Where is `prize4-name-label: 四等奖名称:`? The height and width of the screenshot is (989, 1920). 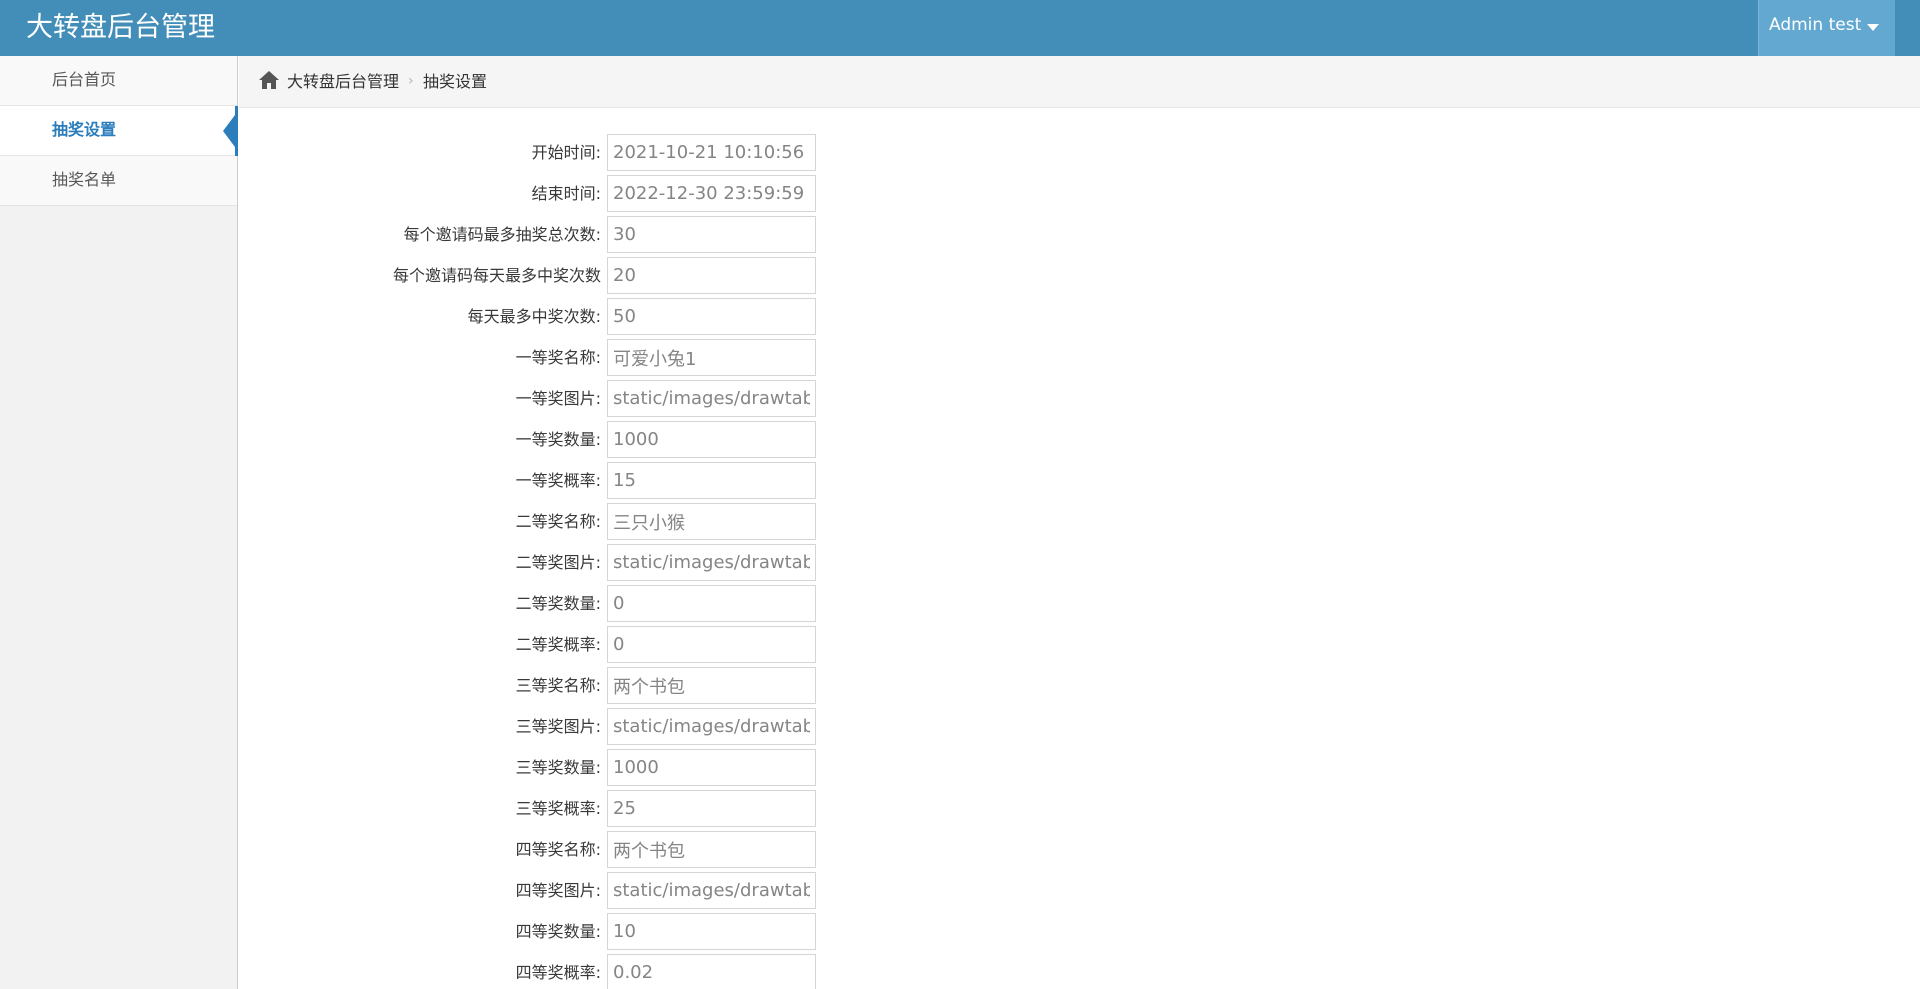 prize4-name-label: 四等奖名称: is located at coordinates (558, 849).